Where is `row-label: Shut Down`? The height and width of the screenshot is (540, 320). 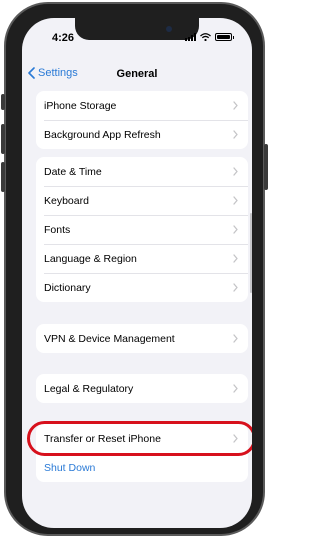
row-label: Shut Down is located at coordinates (70, 467).